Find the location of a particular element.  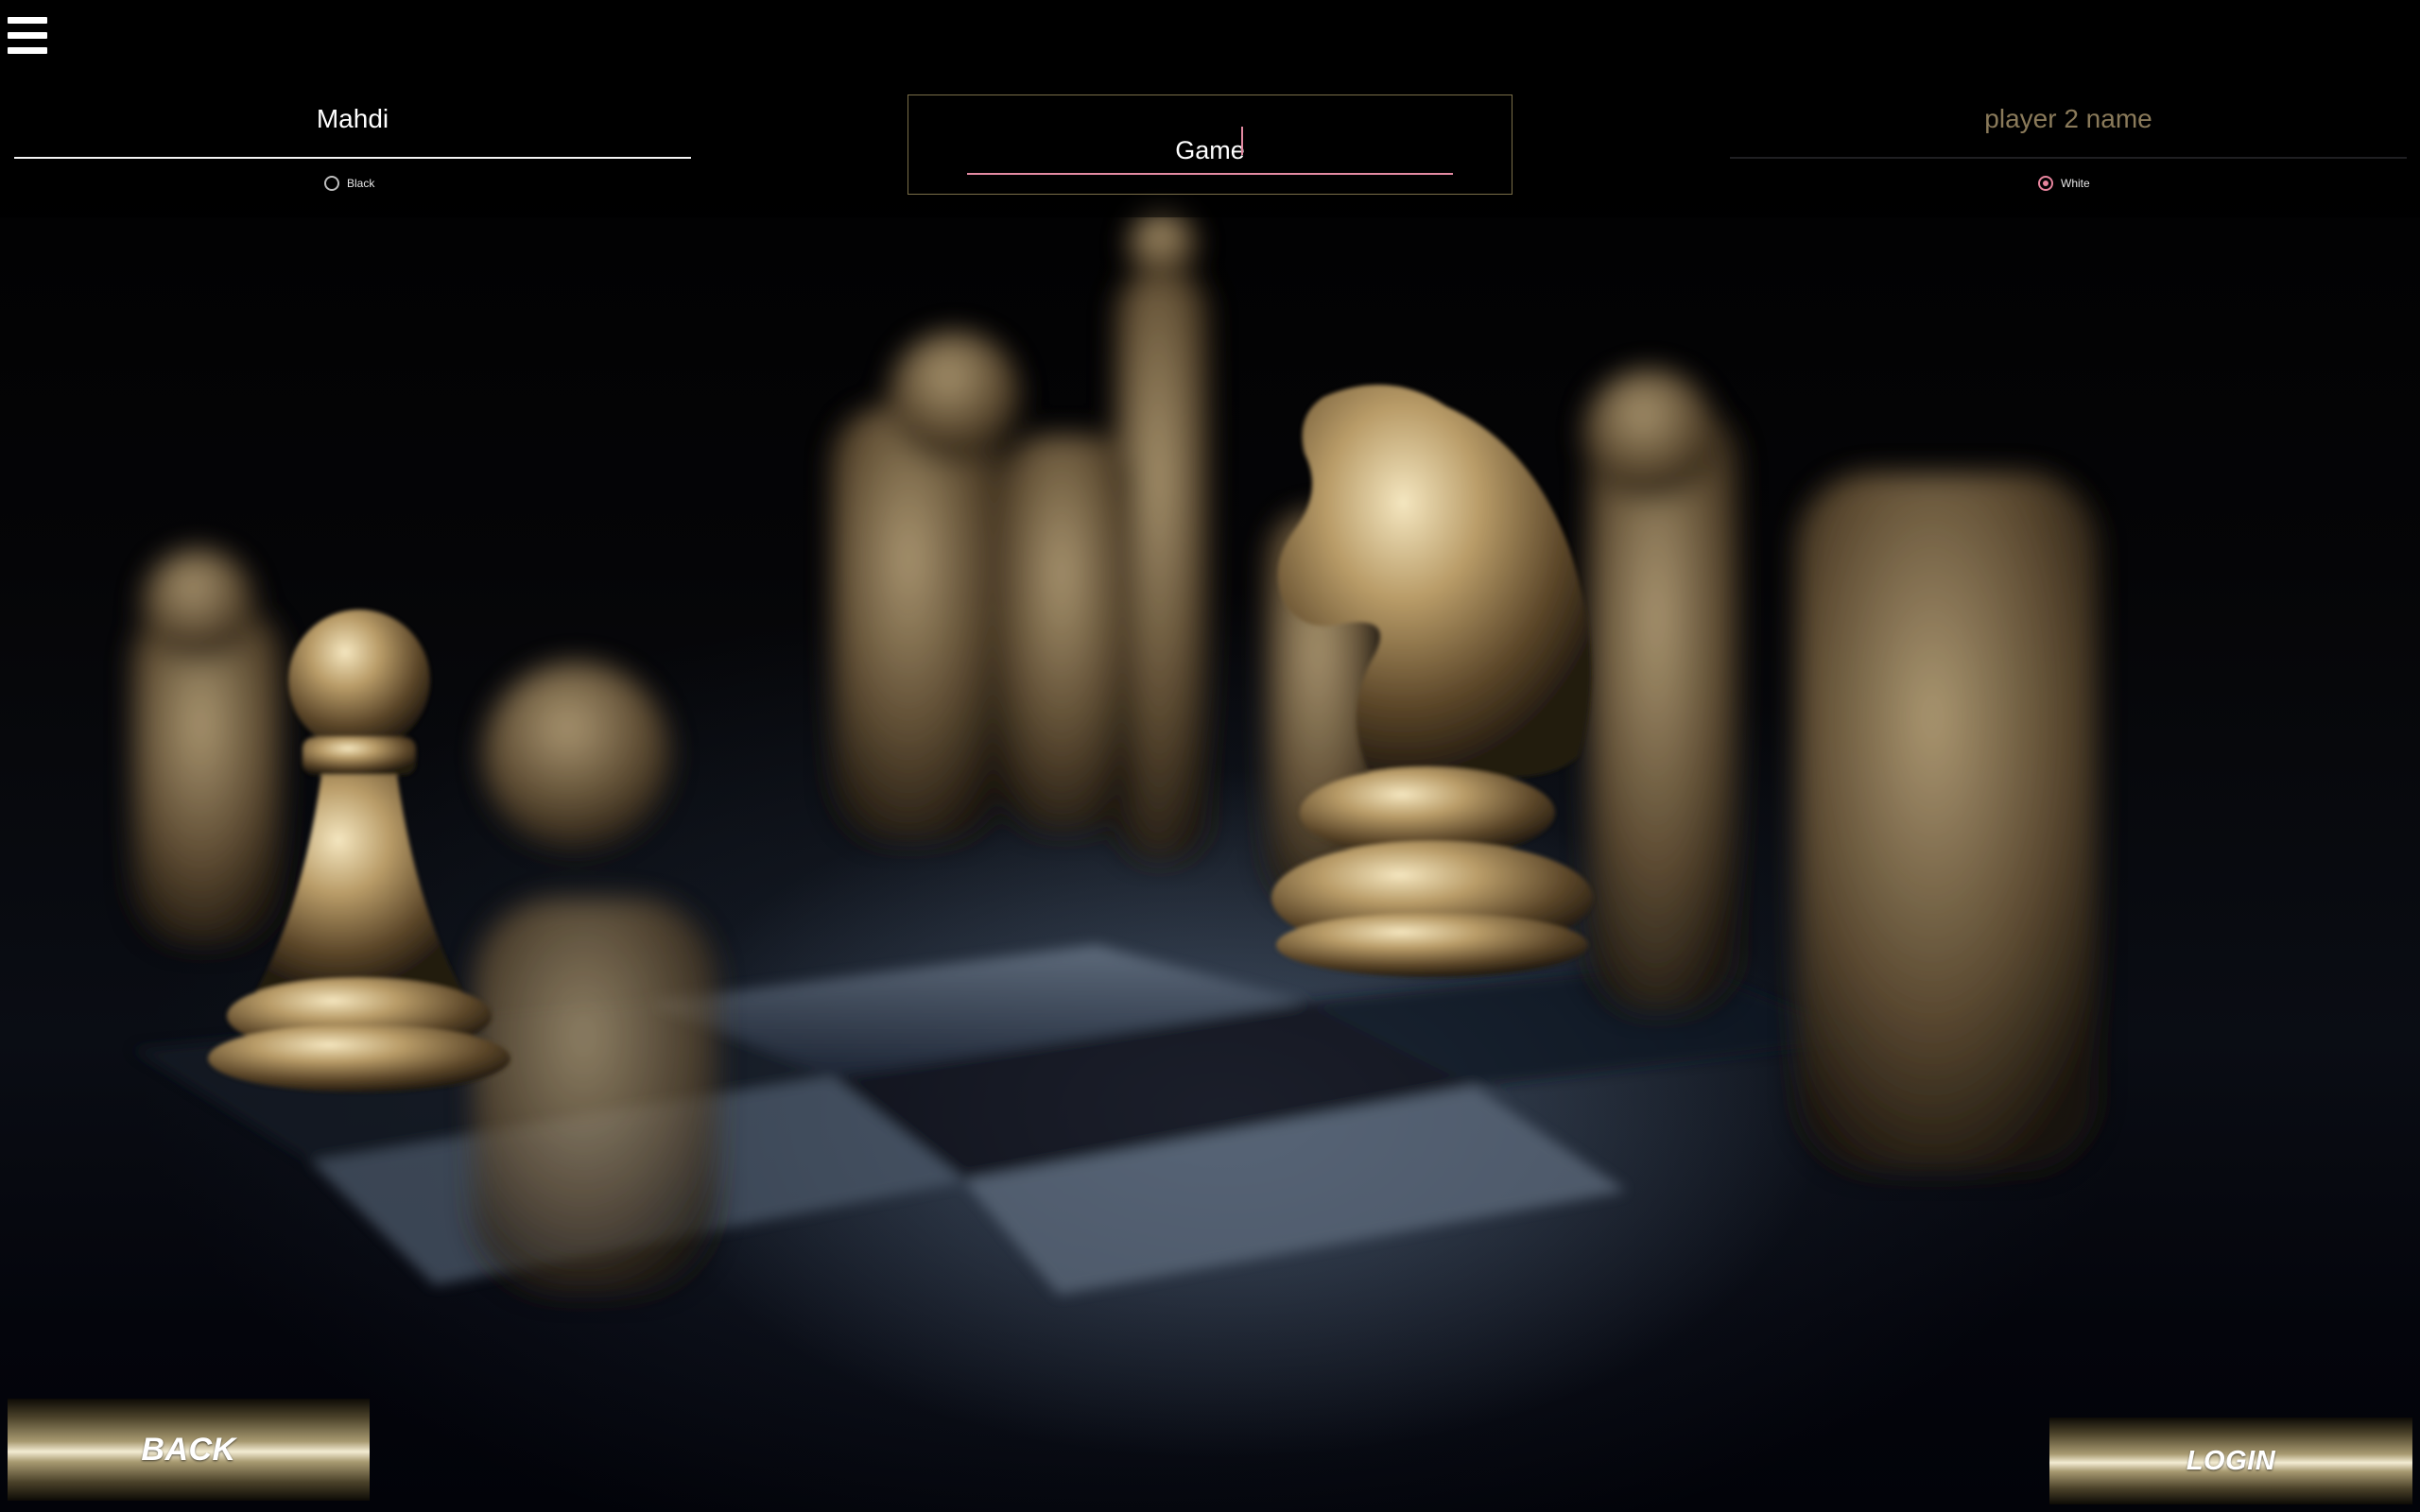

player1-name-field is located at coordinates (352, 125).